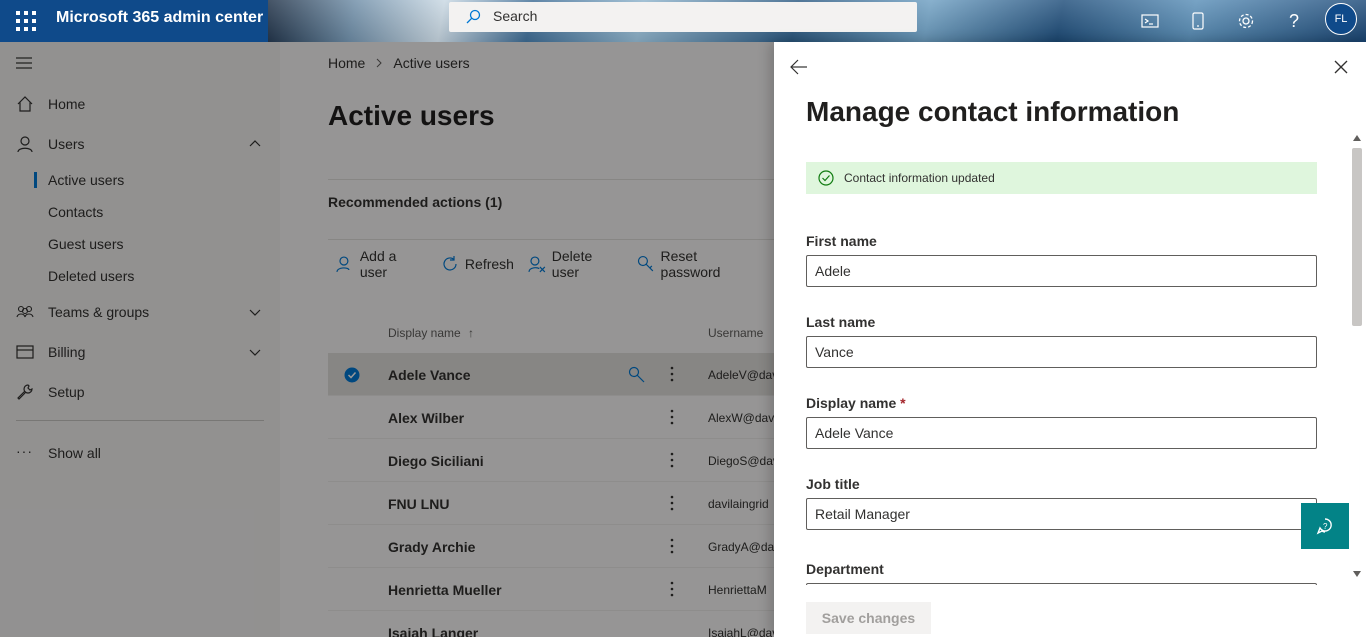  Describe the element at coordinates (799, 67) in the screenshot. I see `back-arrow-icon` at that location.